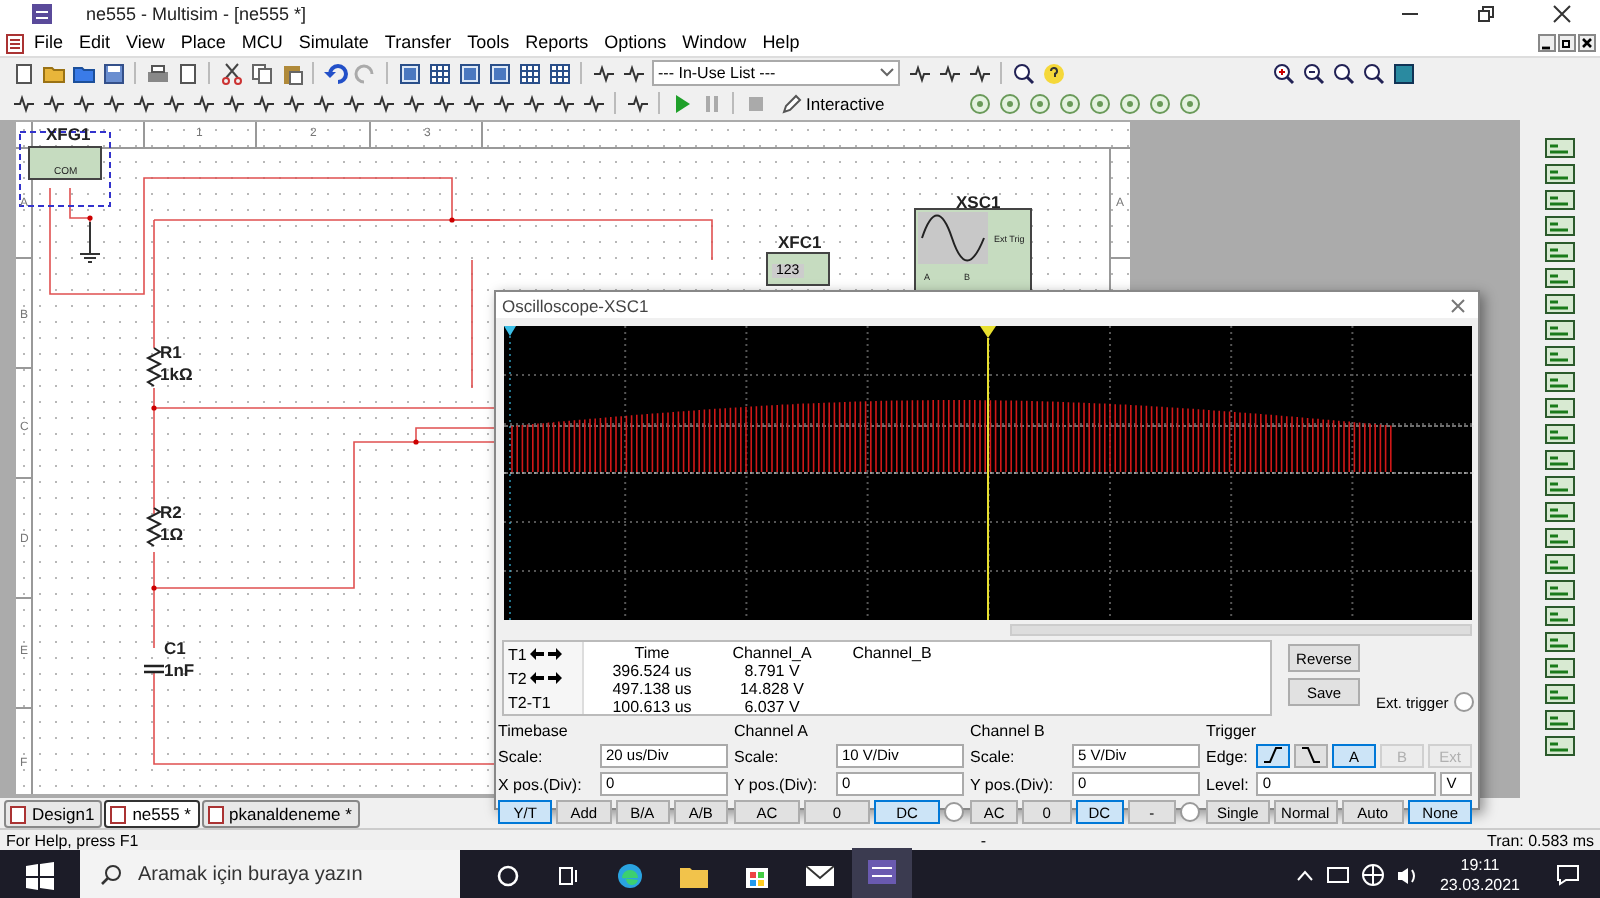 This screenshot has width=1600, height=898. What do you see at coordinates (1568, 875) in the screenshot?
I see `notification-icon` at bounding box center [1568, 875].